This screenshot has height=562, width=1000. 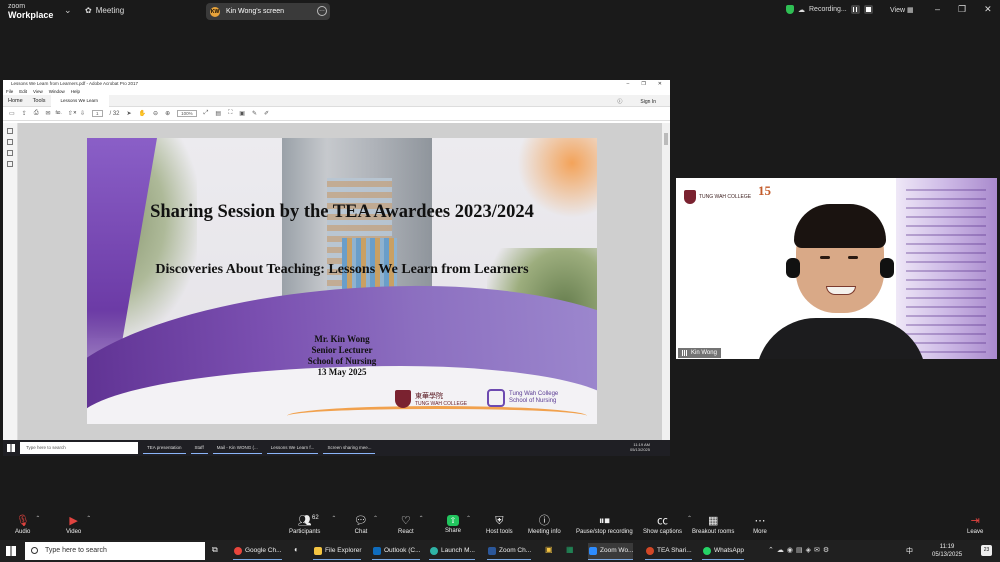 What do you see at coordinates (723, 551) in the screenshot?
I see `taskbar-app-whatsapp: WhatsApp` at bounding box center [723, 551].